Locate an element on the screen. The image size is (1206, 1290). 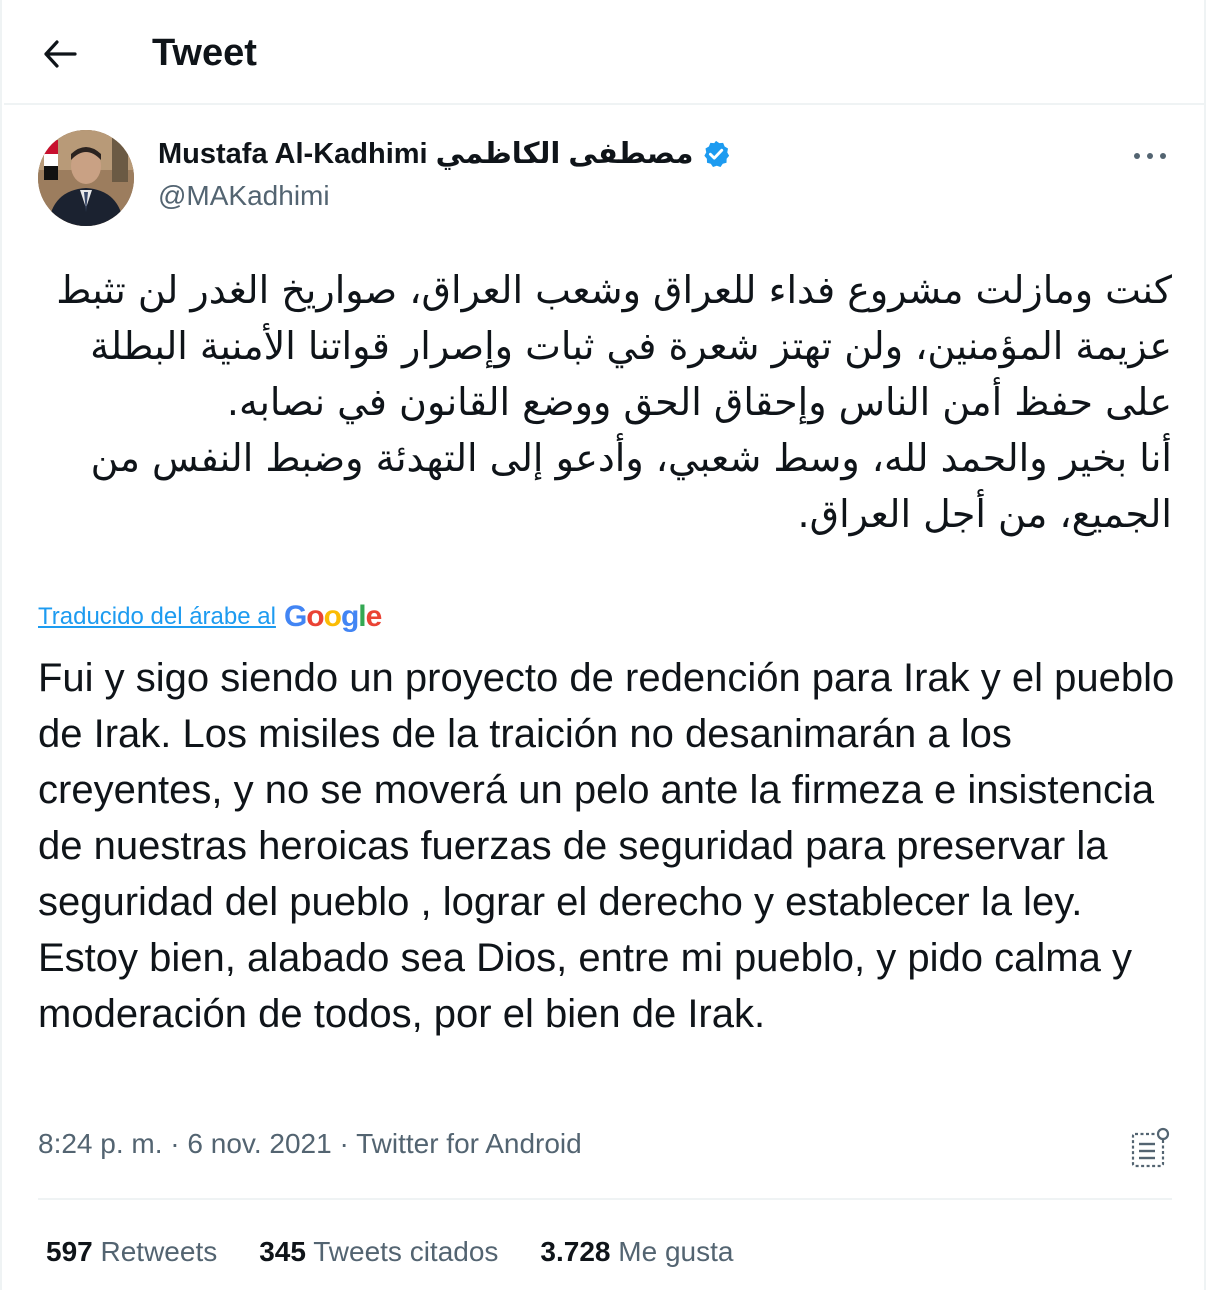
stats-divider is located at coordinates (605, 1199).